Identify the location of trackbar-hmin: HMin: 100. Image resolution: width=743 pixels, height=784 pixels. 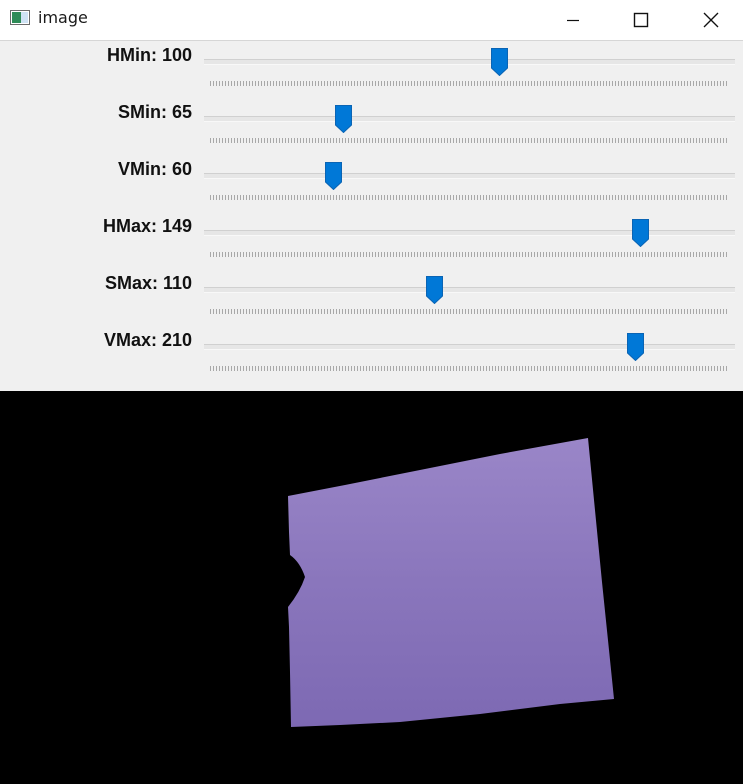
(371, 69).